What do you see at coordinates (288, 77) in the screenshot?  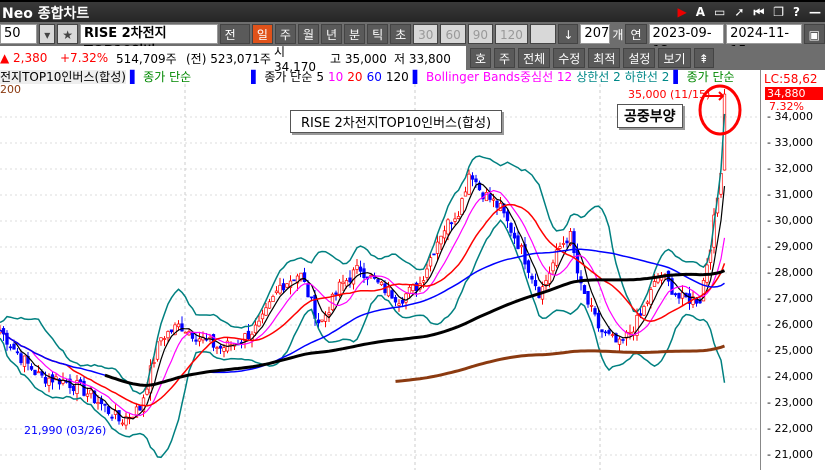 I see `legend-ma: 종가 단순` at bounding box center [288, 77].